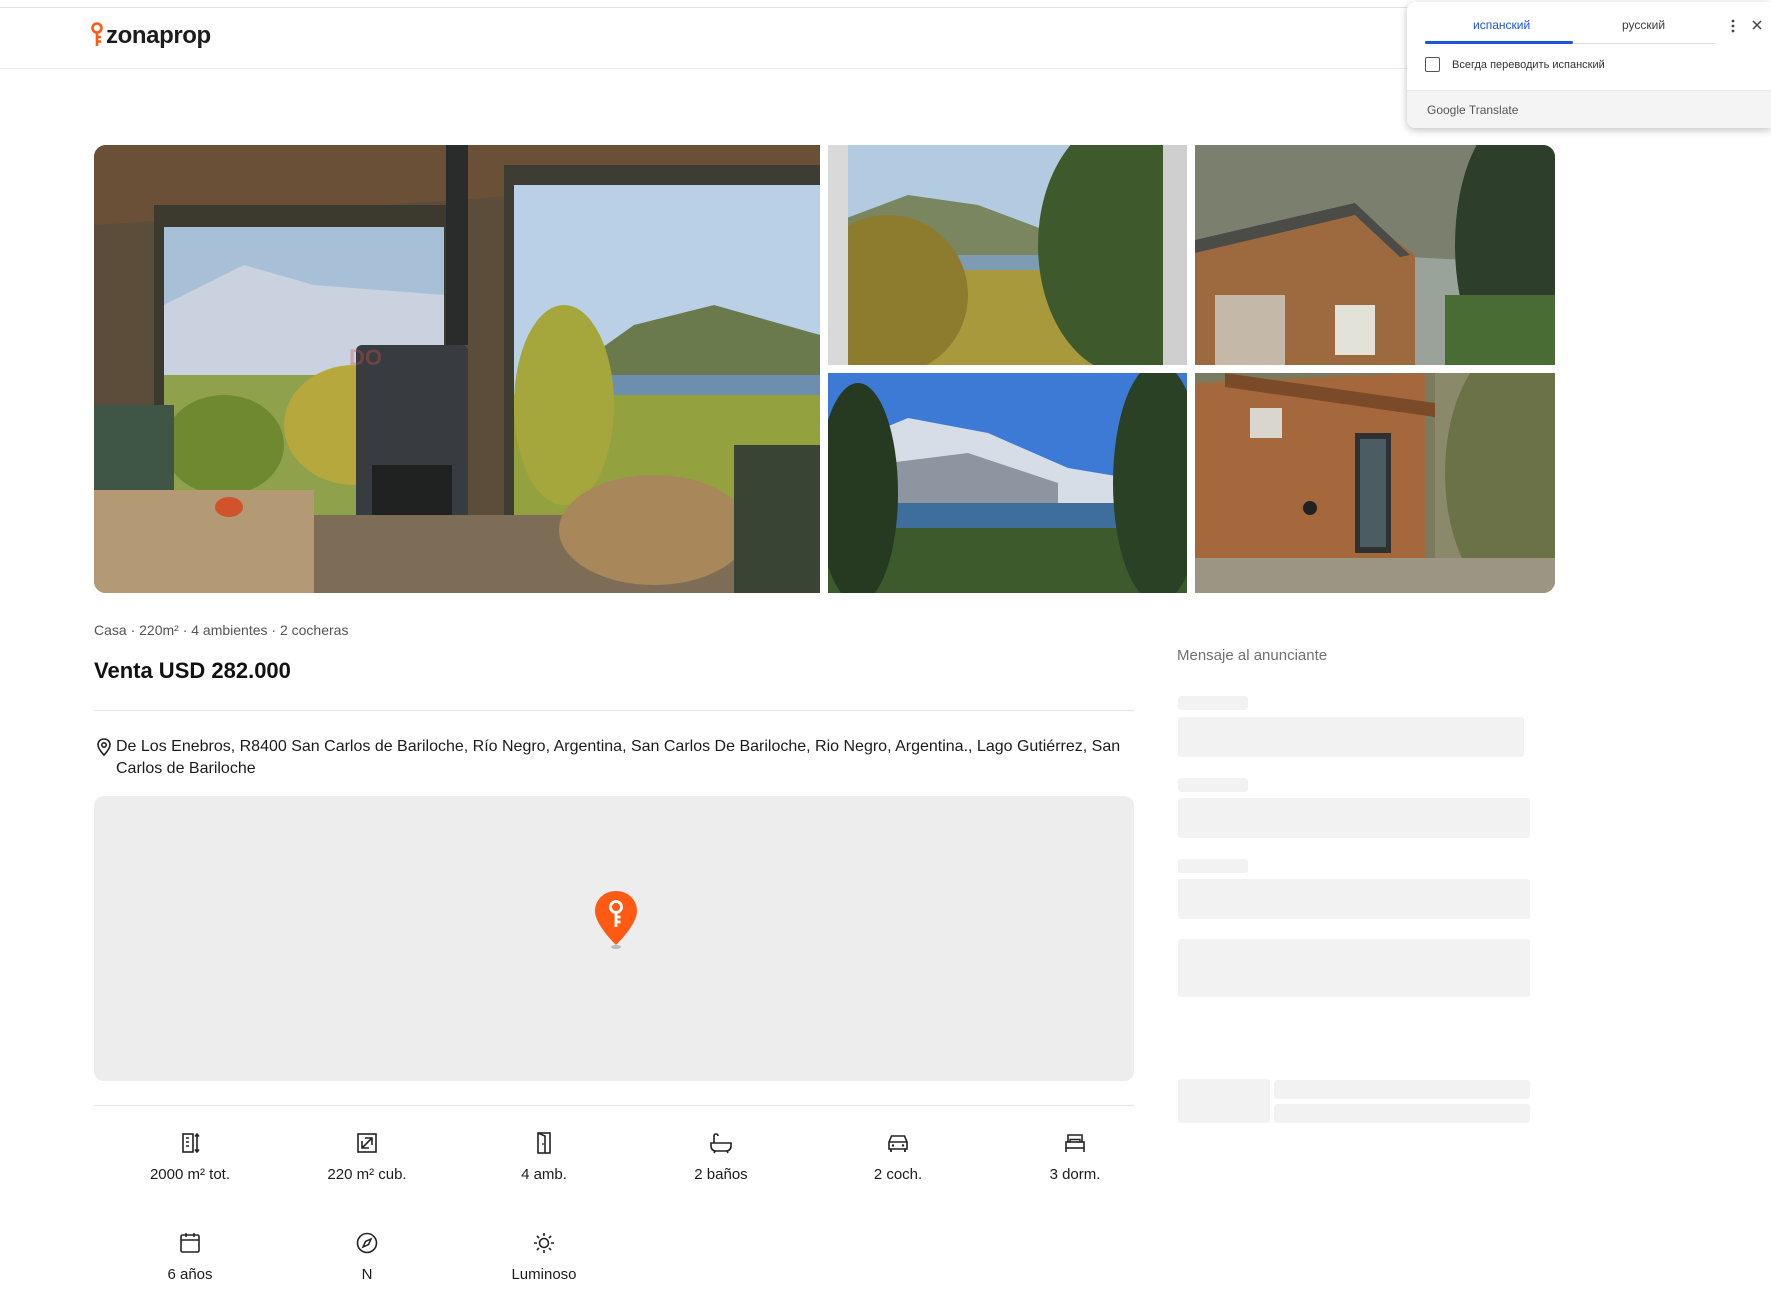 Image resolution: width=1771 pixels, height=1297 pixels. I want to click on brand-translate: Translate, so click(1493, 110).